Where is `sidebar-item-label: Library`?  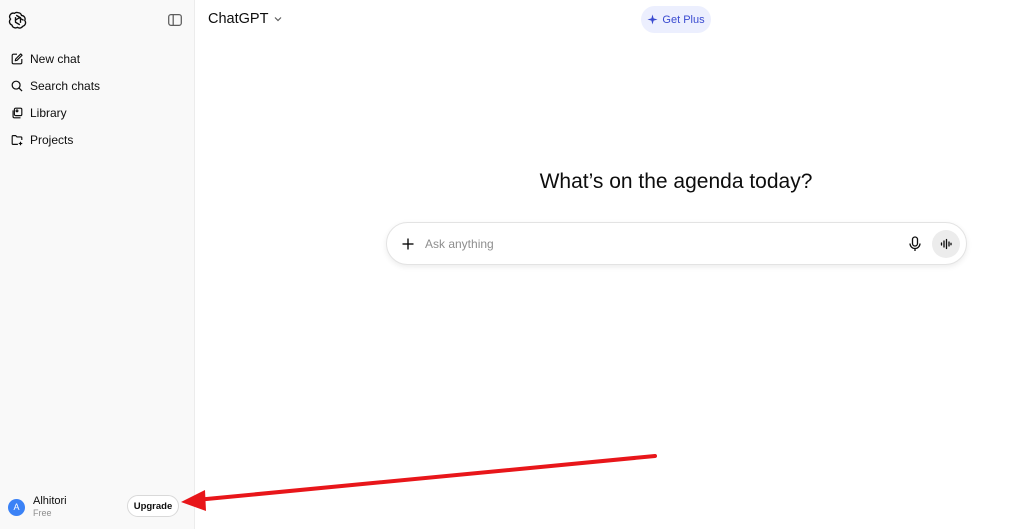 sidebar-item-label: Library is located at coordinates (48, 112).